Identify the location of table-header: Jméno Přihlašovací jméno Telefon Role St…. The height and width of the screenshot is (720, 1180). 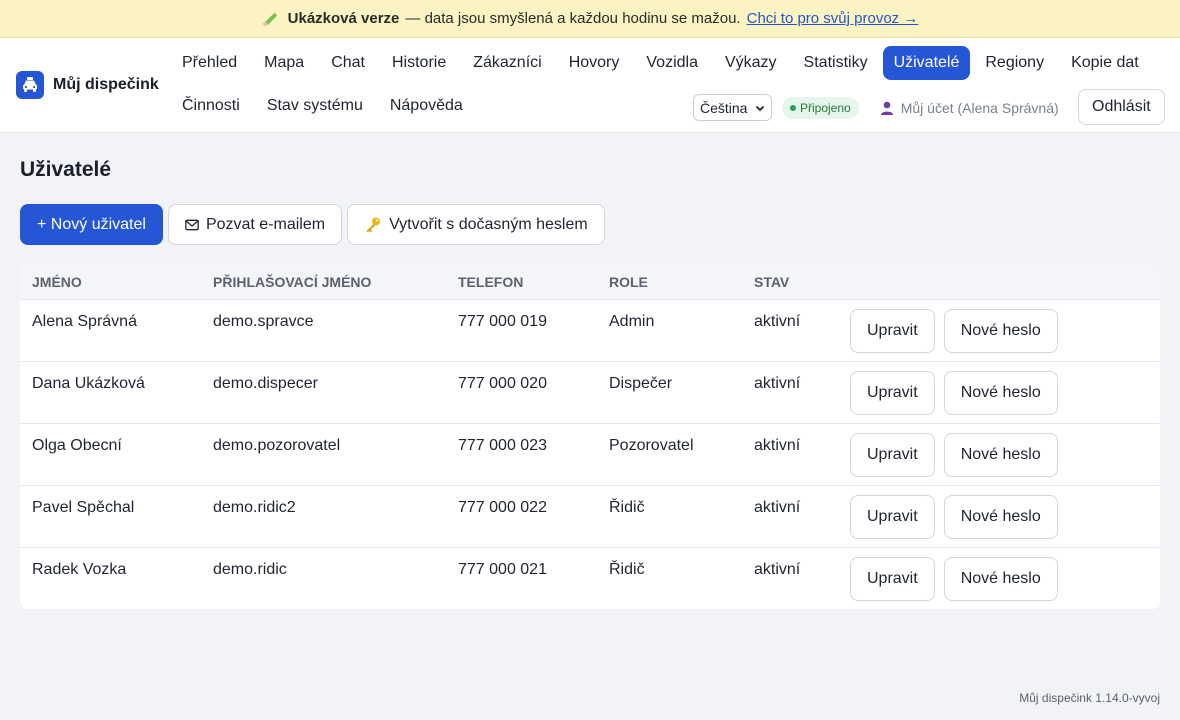
(590, 281).